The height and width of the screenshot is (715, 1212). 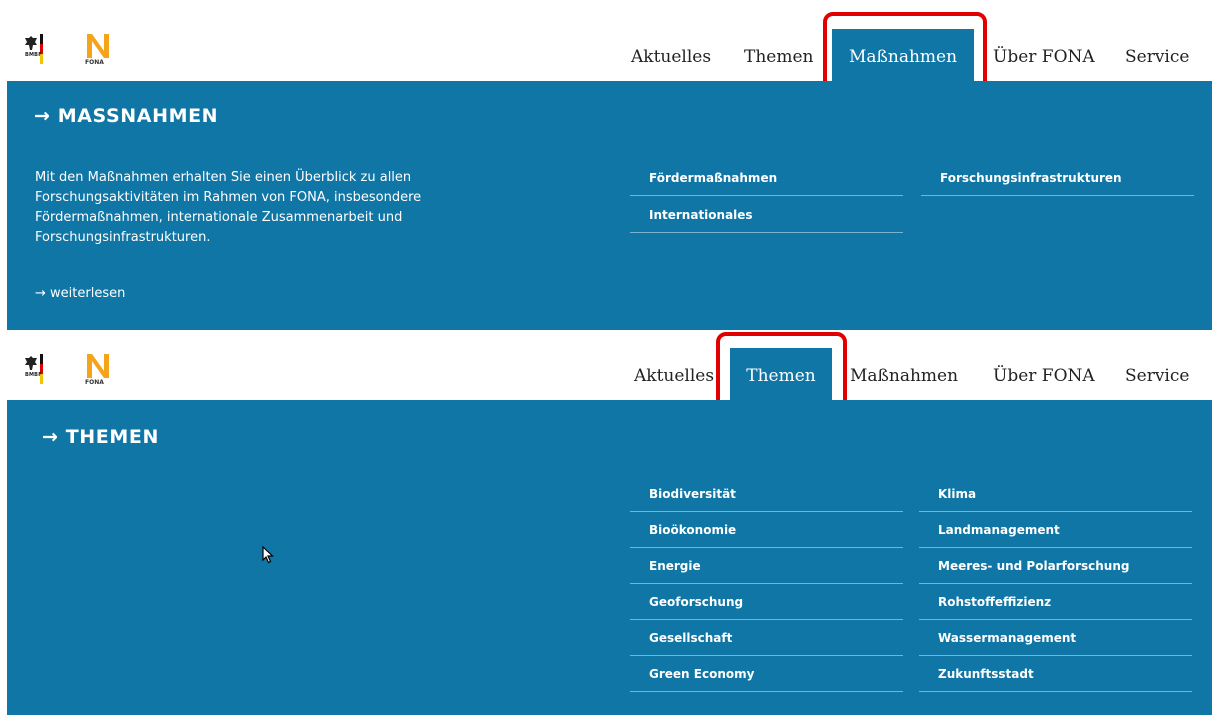 I want to click on mouse-cursor-icon, so click(x=268, y=555).